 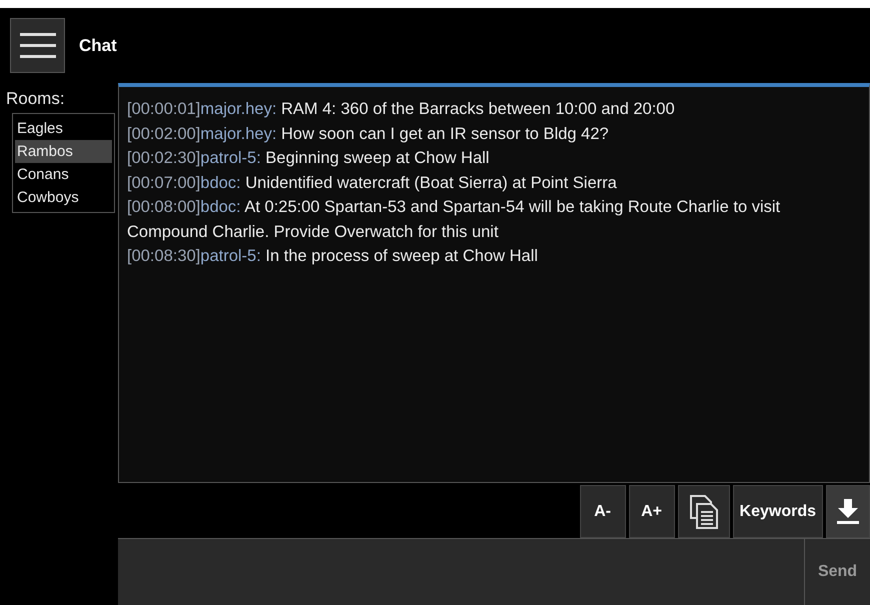 What do you see at coordinates (461, 571) in the screenshot?
I see `message-input` at bounding box center [461, 571].